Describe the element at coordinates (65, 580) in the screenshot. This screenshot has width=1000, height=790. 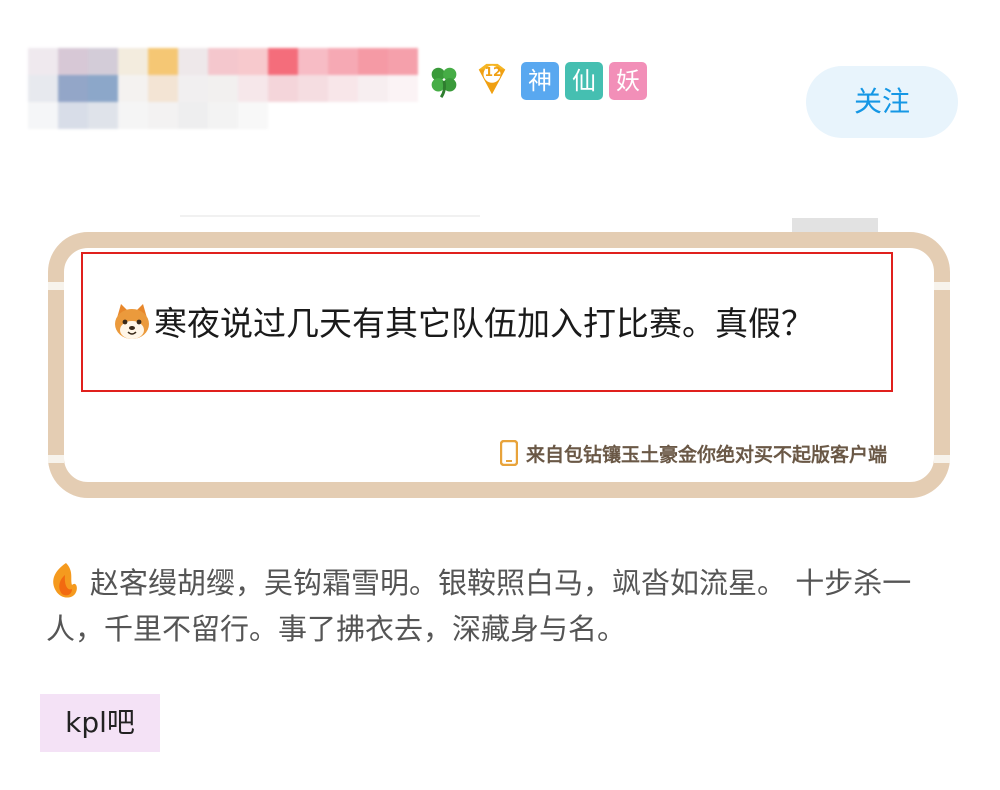
I see `flame-icon` at that location.